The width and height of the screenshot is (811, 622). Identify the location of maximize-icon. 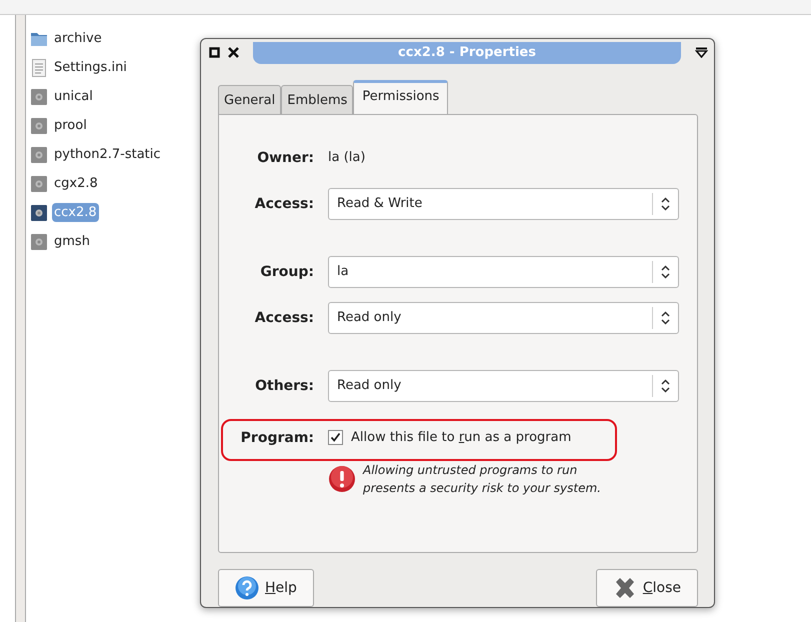
(214, 52).